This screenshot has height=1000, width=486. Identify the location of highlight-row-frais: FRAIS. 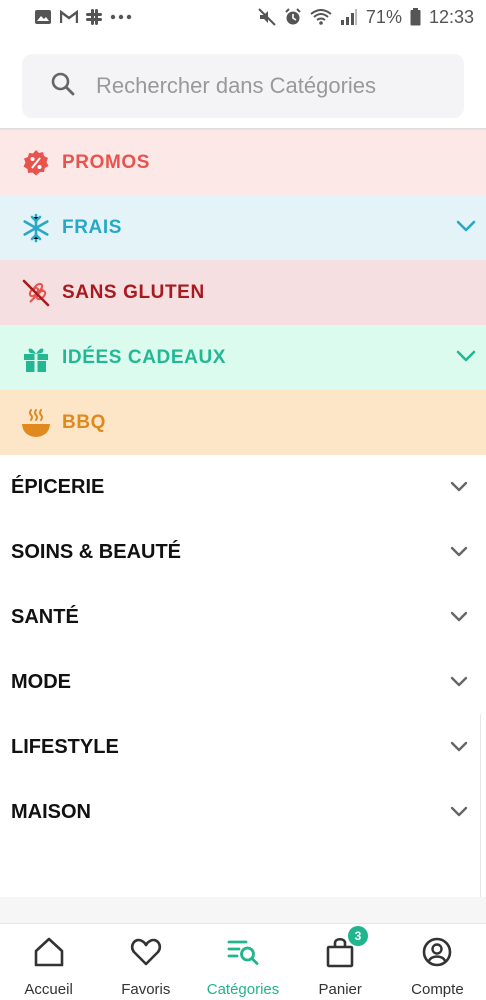
(243, 227).